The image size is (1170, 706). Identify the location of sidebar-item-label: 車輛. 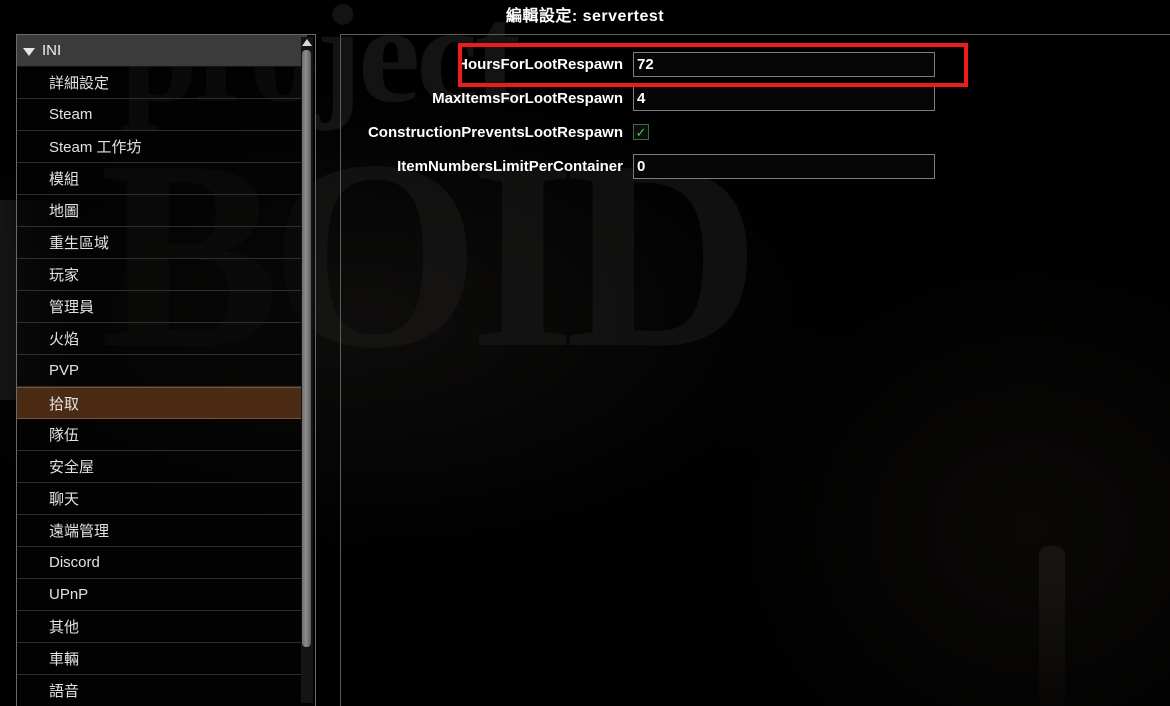
(64, 659).